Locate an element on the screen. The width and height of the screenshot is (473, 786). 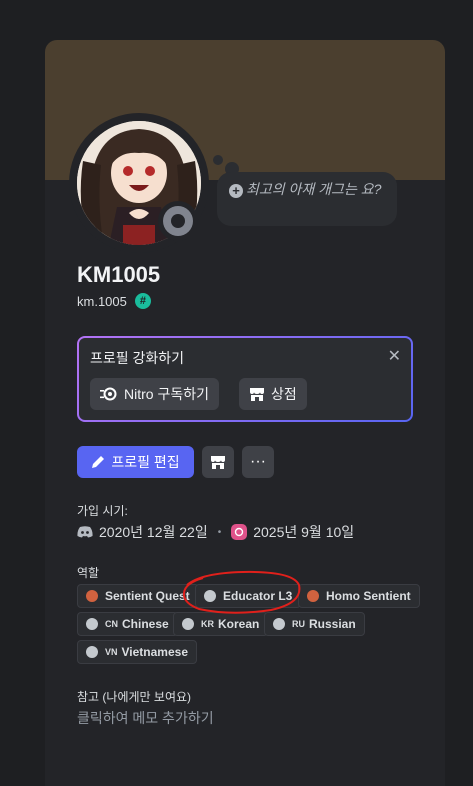
display-name: KM1005 is located at coordinates (119, 274).